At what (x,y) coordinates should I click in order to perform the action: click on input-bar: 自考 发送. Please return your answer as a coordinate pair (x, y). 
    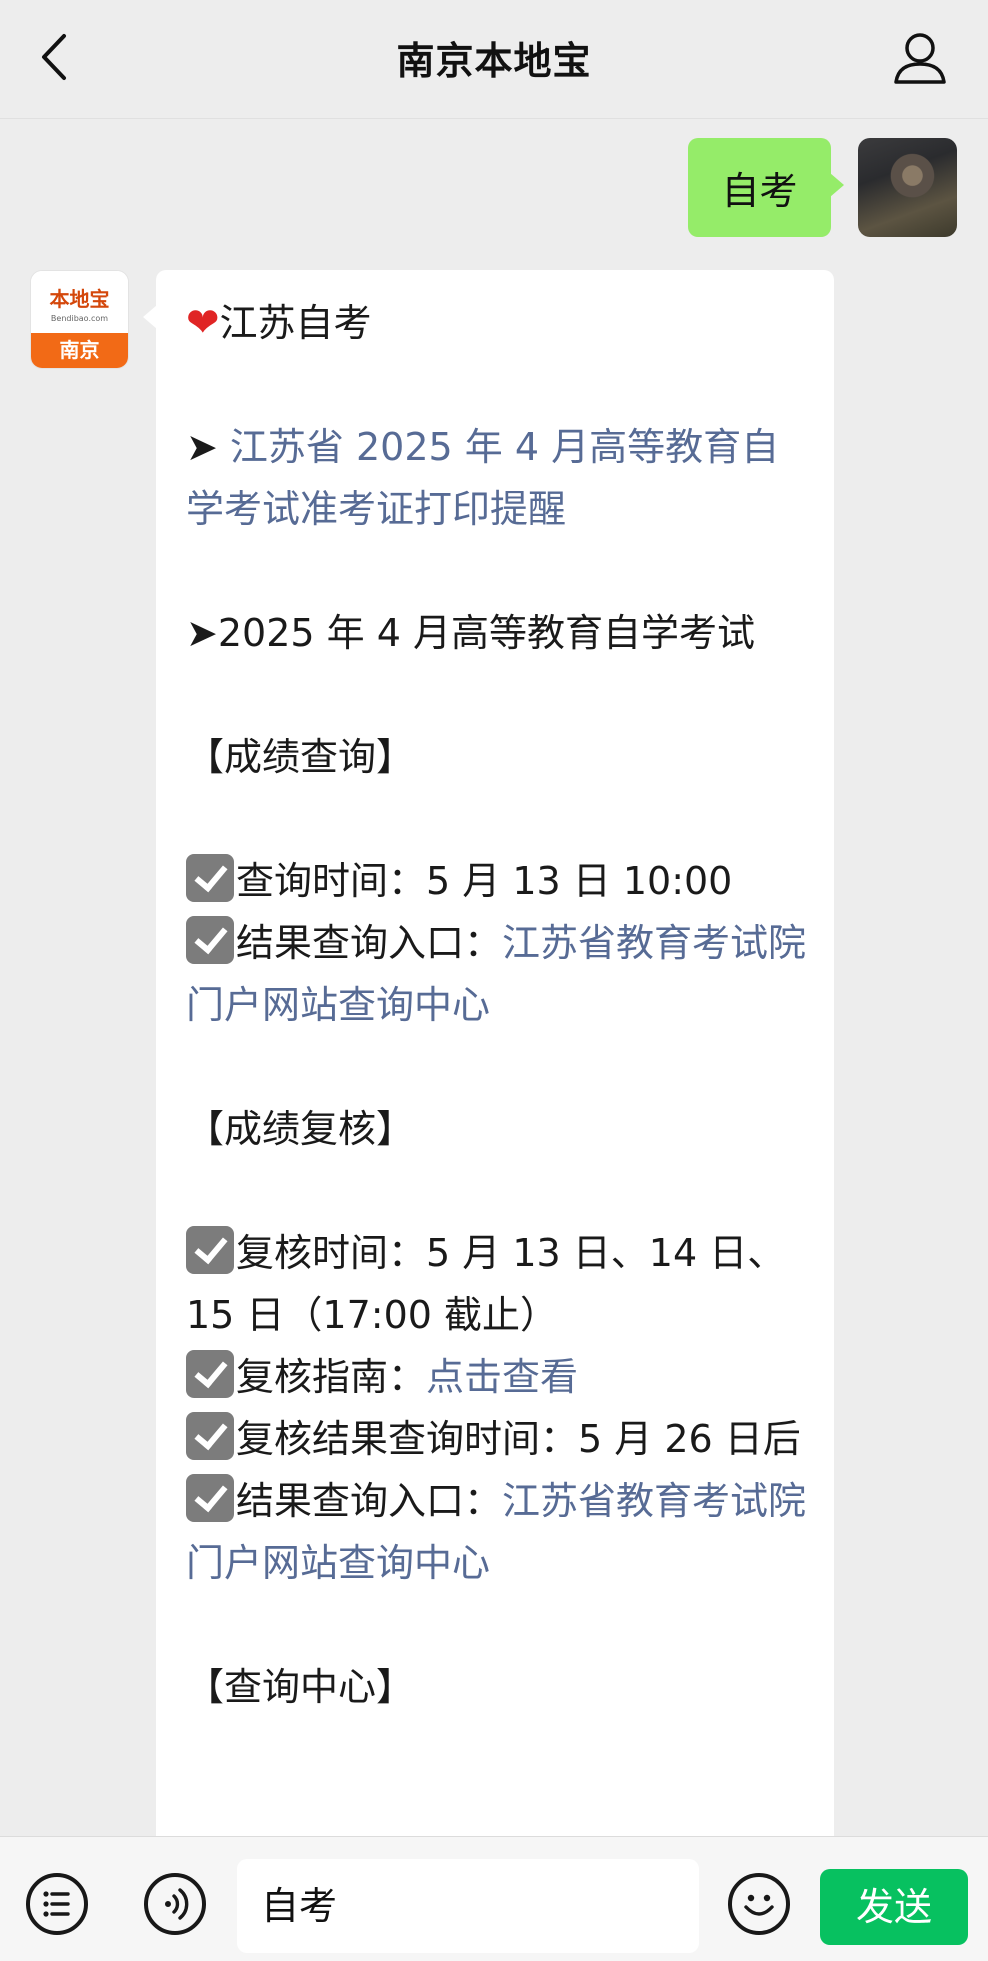
    Looking at the image, I should click on (494, 1898).